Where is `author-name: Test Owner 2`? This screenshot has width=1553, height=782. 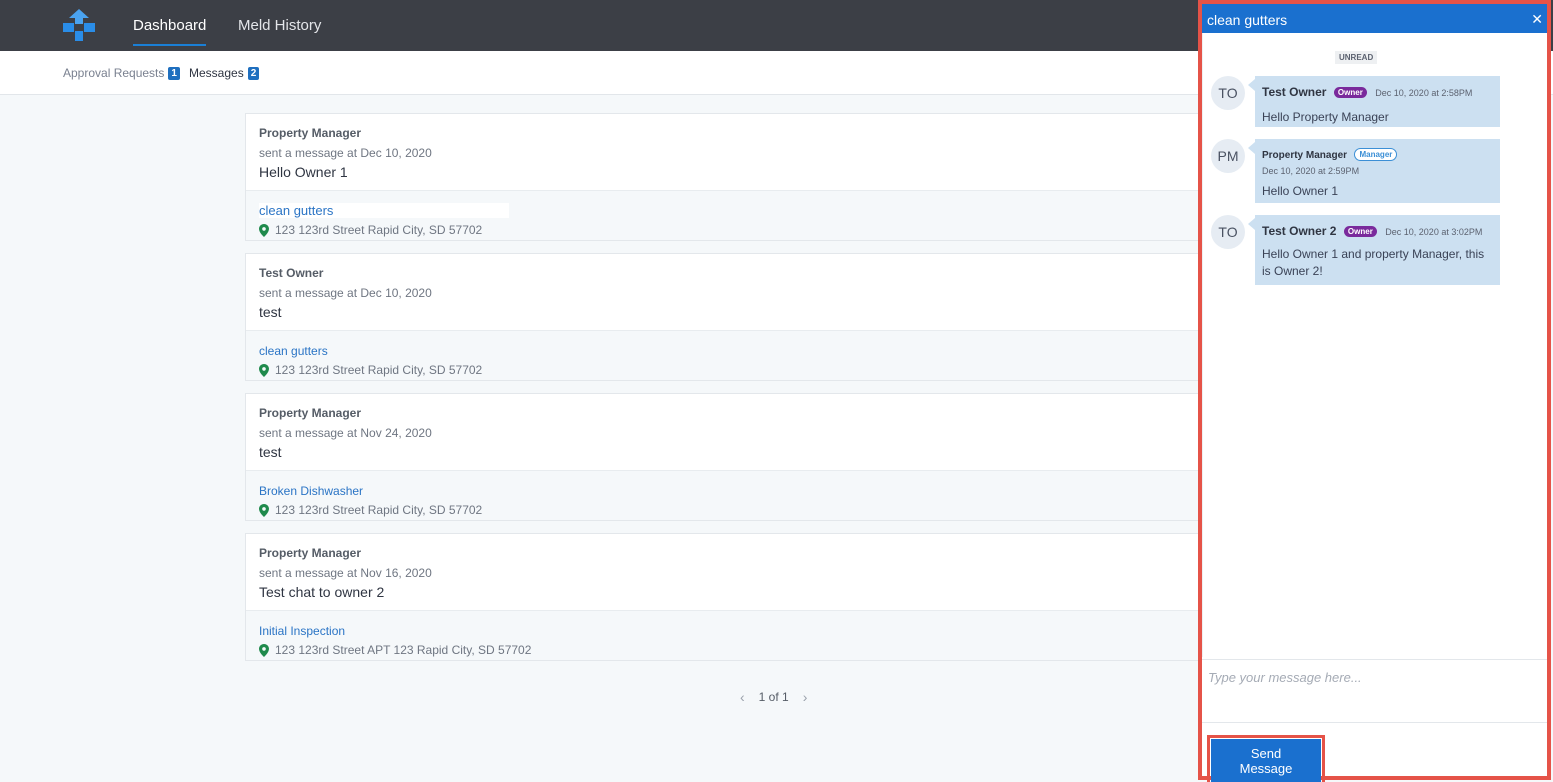 author-name: Test Owner 2 is located at coordinates (1299, 231).